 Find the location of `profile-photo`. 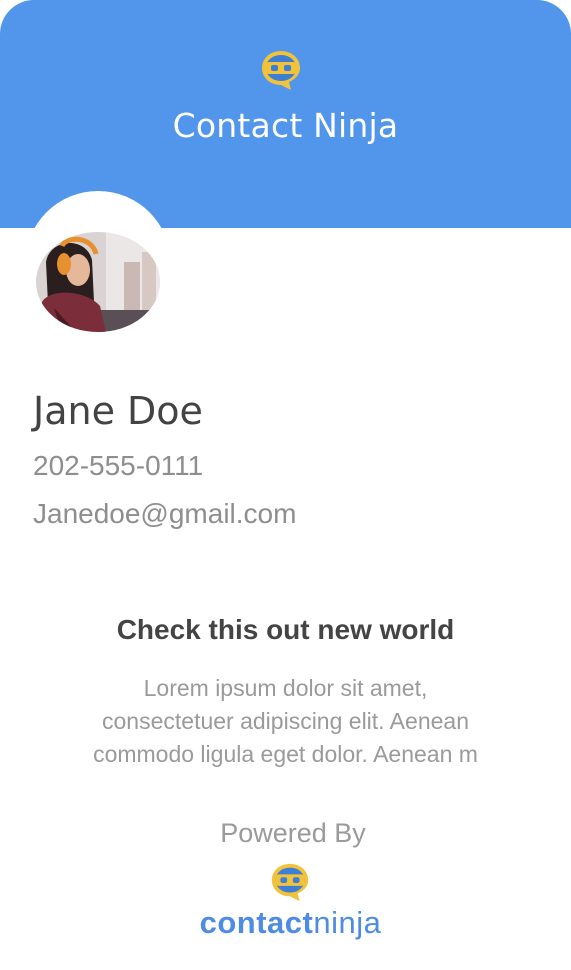

profile-photo is located at coordinates (98, 282).